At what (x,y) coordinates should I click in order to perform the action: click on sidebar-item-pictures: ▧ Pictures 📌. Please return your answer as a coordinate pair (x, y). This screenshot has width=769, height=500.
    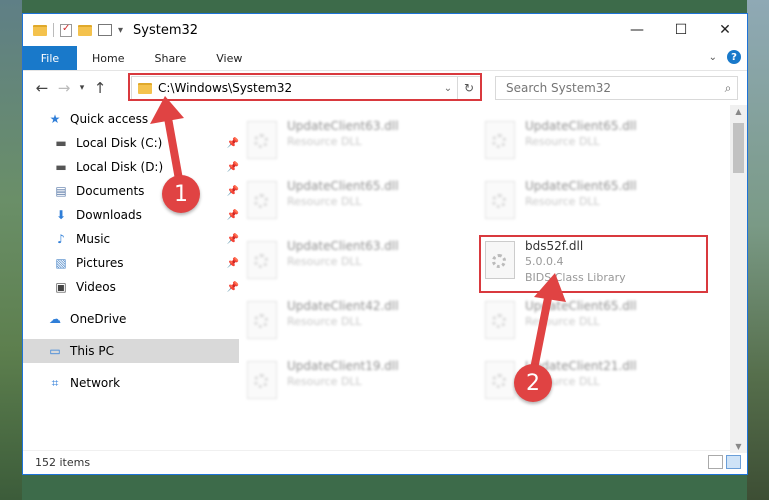
    Looking at the image, I should click on (134, 263).